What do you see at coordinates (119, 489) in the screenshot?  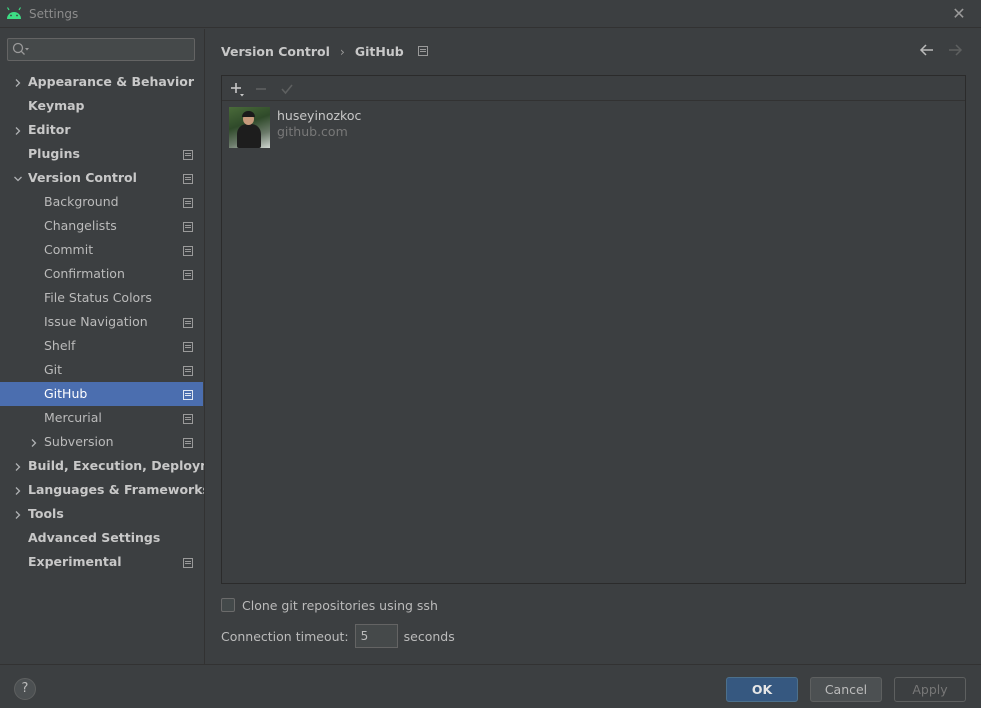 I see `sidebar-item-label: Languages & Frameworks` at bounding box center [119, 489].